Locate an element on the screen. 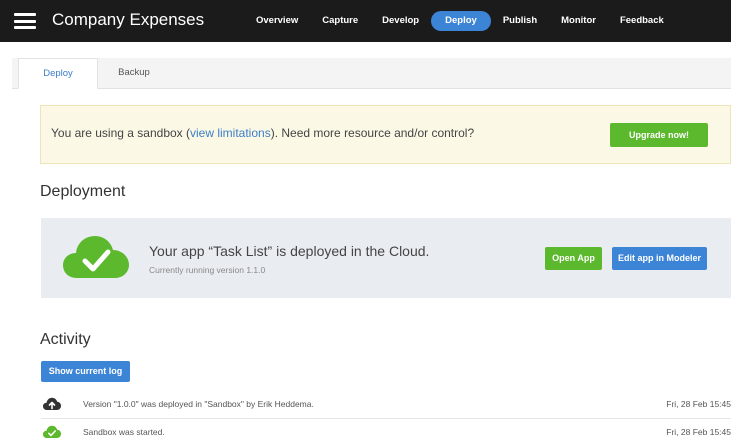 The height and width of the screenshot is (446, 731). activity-title: Activity is located at coordinates (65, 339).